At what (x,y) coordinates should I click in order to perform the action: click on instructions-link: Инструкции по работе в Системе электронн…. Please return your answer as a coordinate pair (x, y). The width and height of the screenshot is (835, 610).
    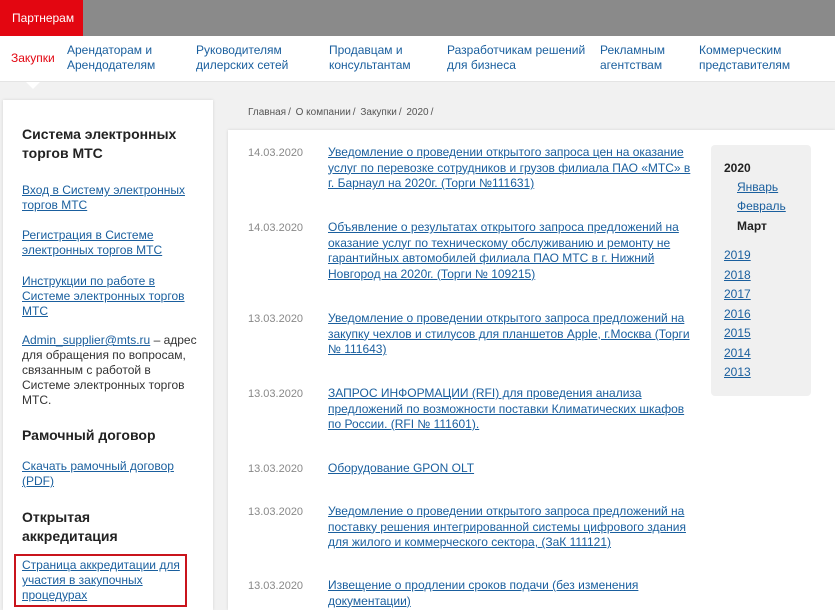
    Looking at the image, I should click on (112, 296).